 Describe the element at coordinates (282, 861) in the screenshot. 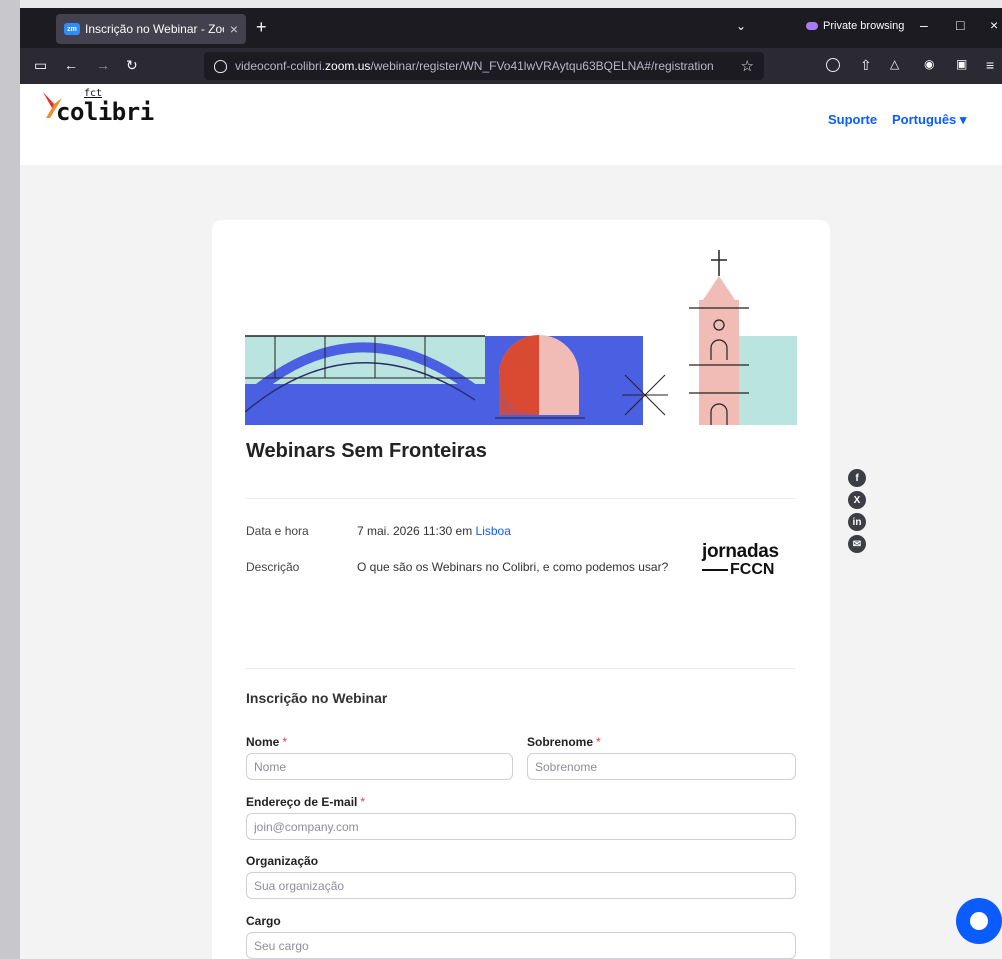

I see `organization-label: Organização` at that location.